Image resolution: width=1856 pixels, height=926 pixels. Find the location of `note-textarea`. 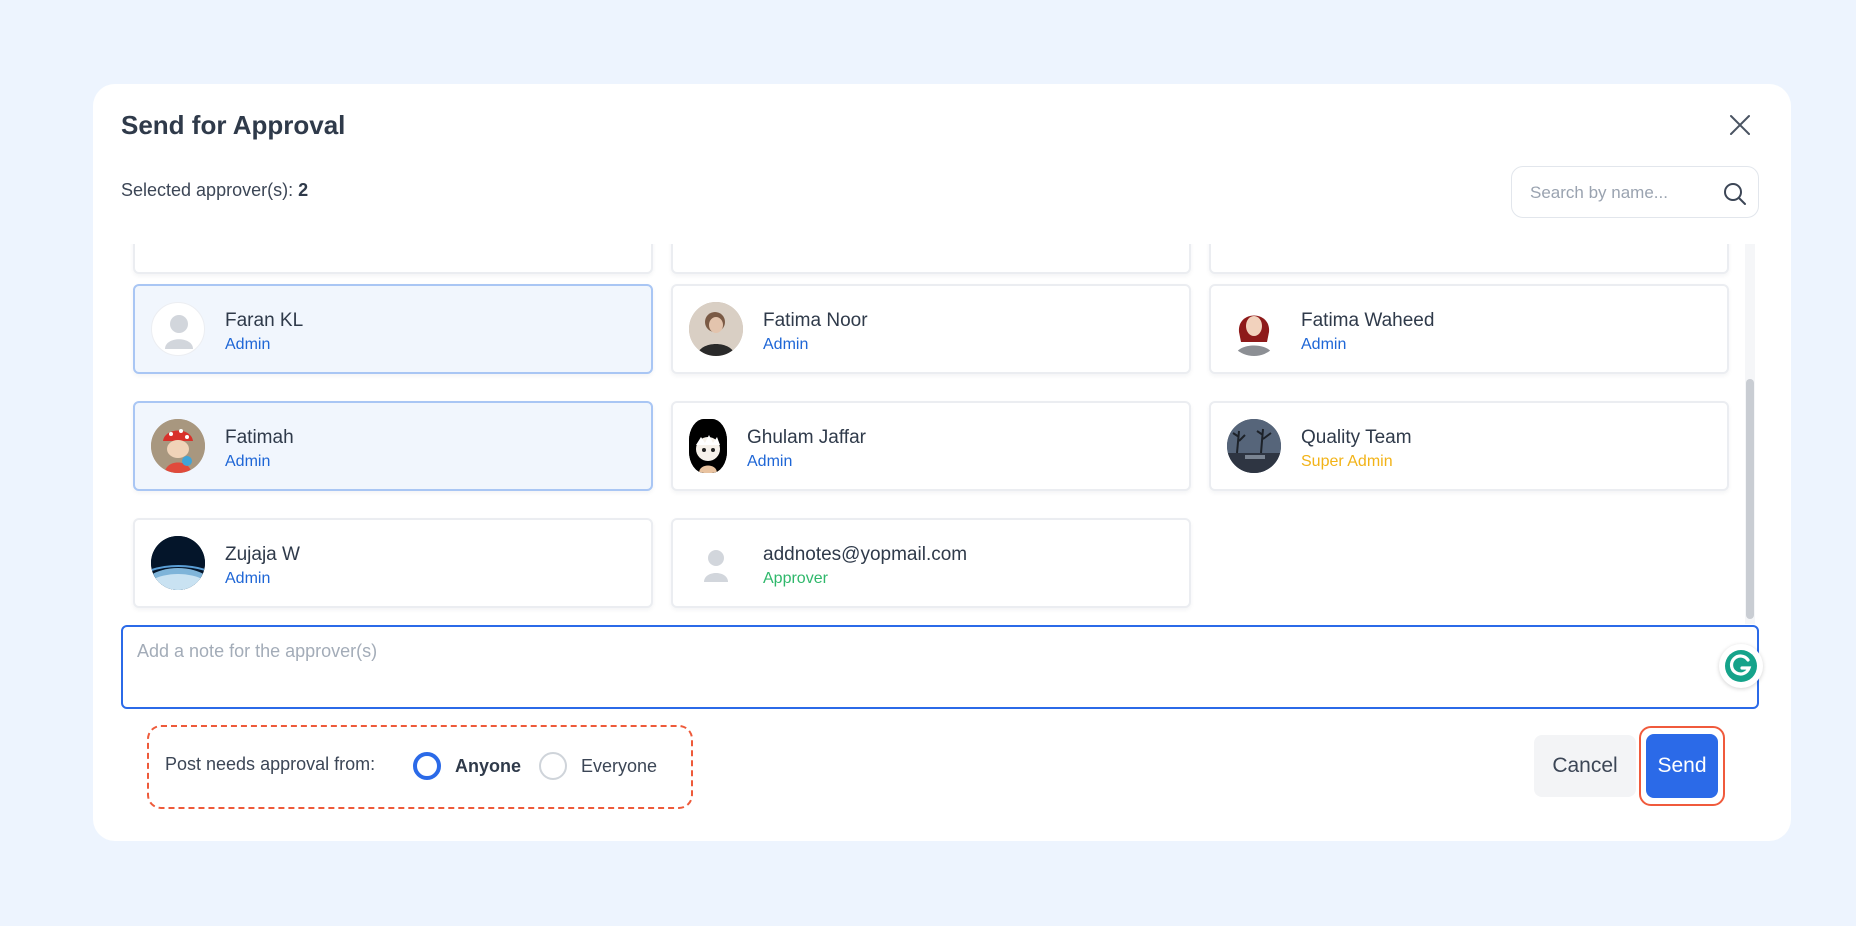

note-textarea is located at coordinates (917, 669).